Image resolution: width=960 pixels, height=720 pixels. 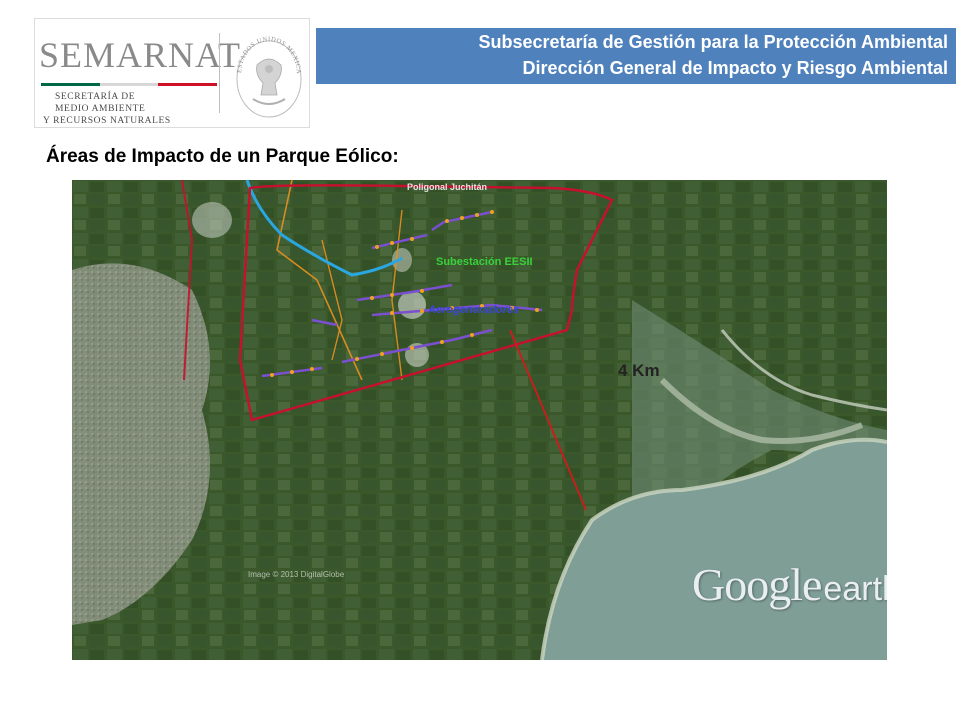 What do you see at coordinates (222, 156) in the screenshot?
I see `slide-title: Áreas de Impacto de un Parque Eólico:` at bounding box center [222, 156].